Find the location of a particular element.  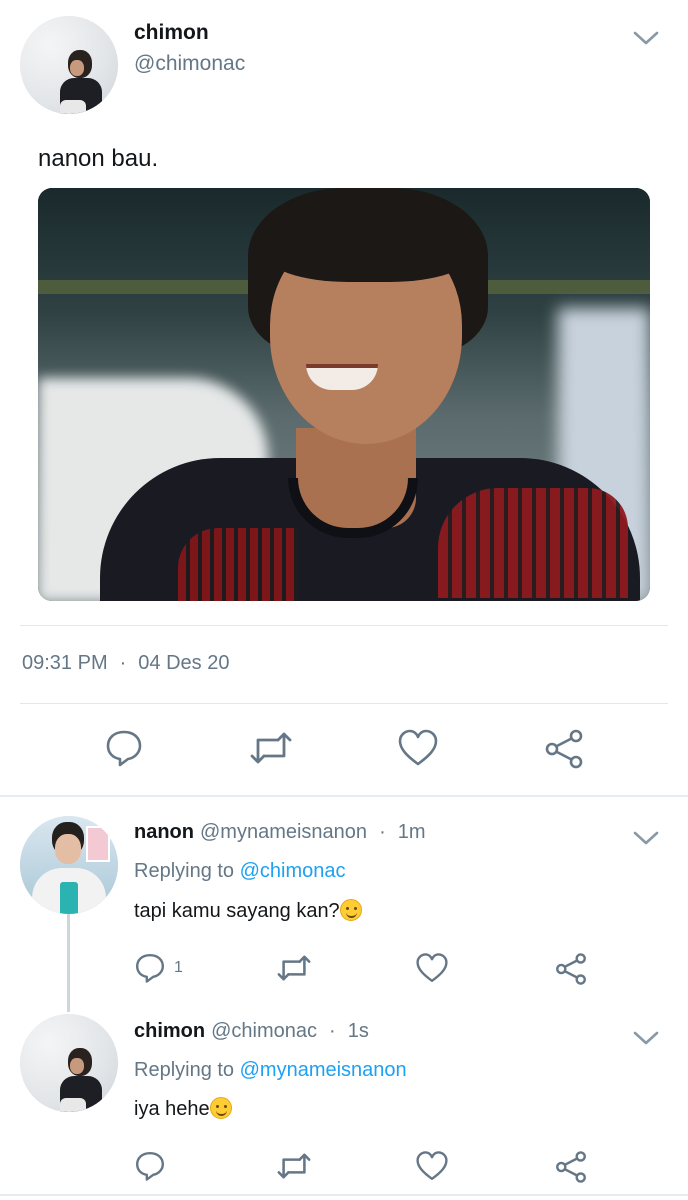

reply-text-content: iya hehe is located at coordinates (172, 1109).